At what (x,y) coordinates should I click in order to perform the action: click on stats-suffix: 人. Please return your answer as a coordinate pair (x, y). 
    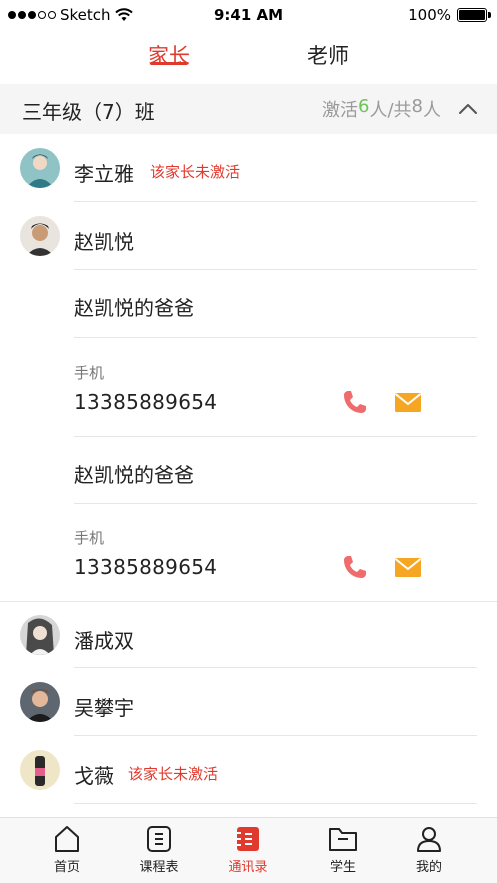
    Looking at the image, I should click on (432, 110).